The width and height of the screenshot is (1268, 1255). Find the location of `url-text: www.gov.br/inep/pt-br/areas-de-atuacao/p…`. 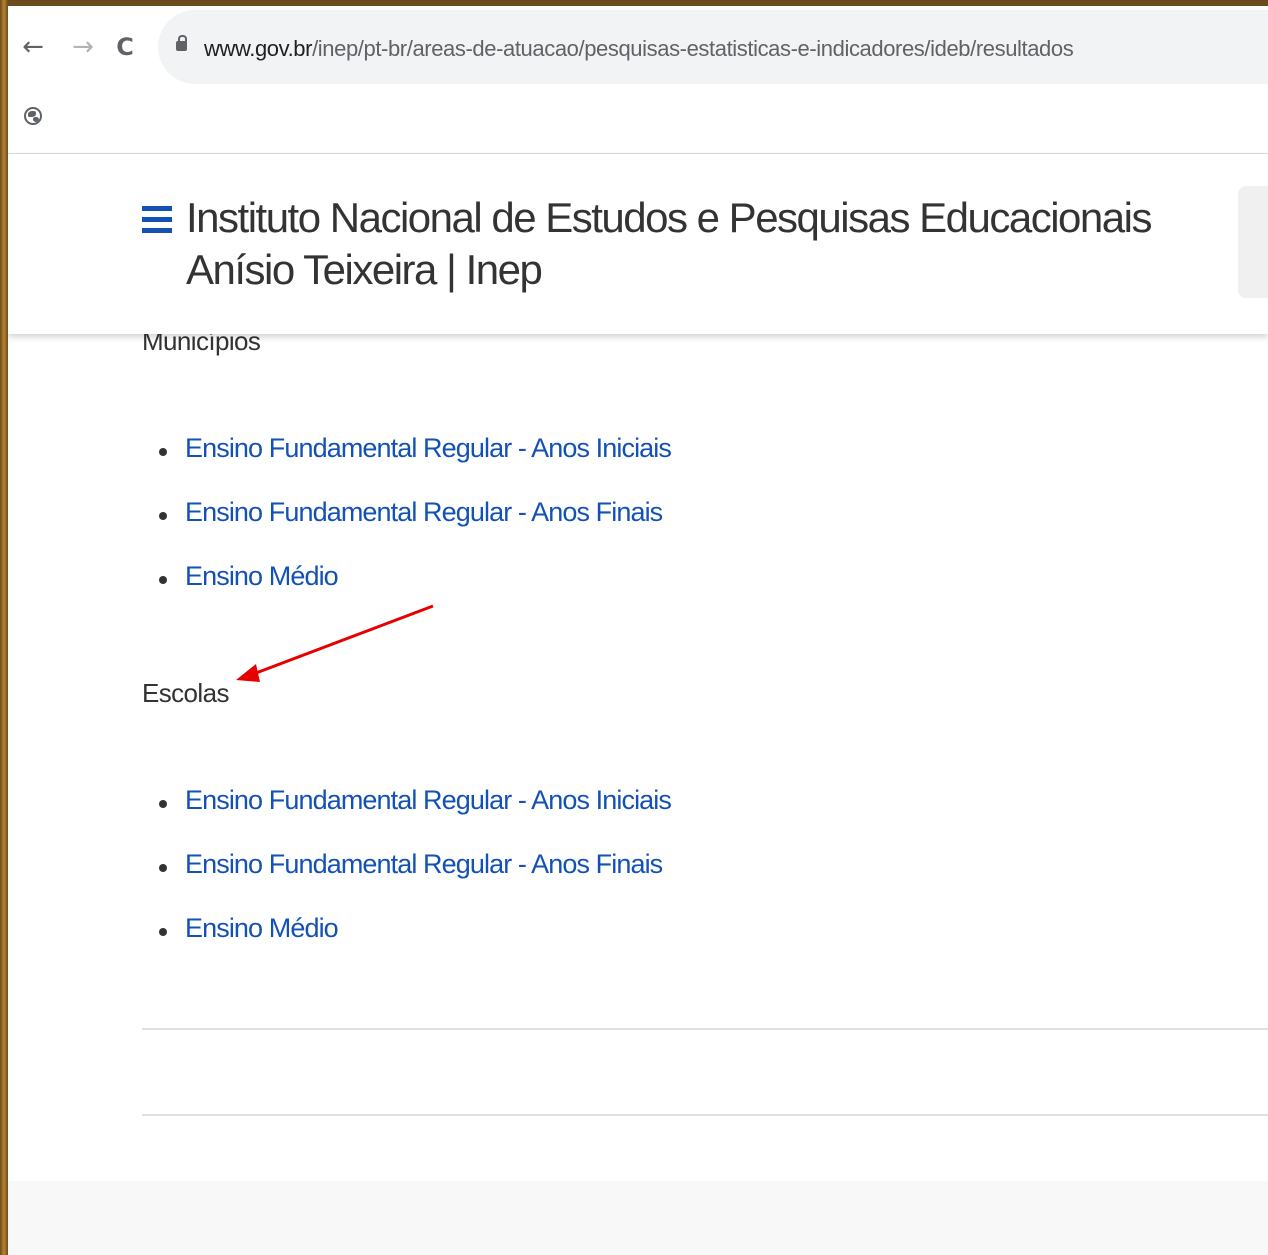

url-text: www.gov.br/inep/pt-br/areas-de-atuacao/p… is located at coordinates (639, 49).